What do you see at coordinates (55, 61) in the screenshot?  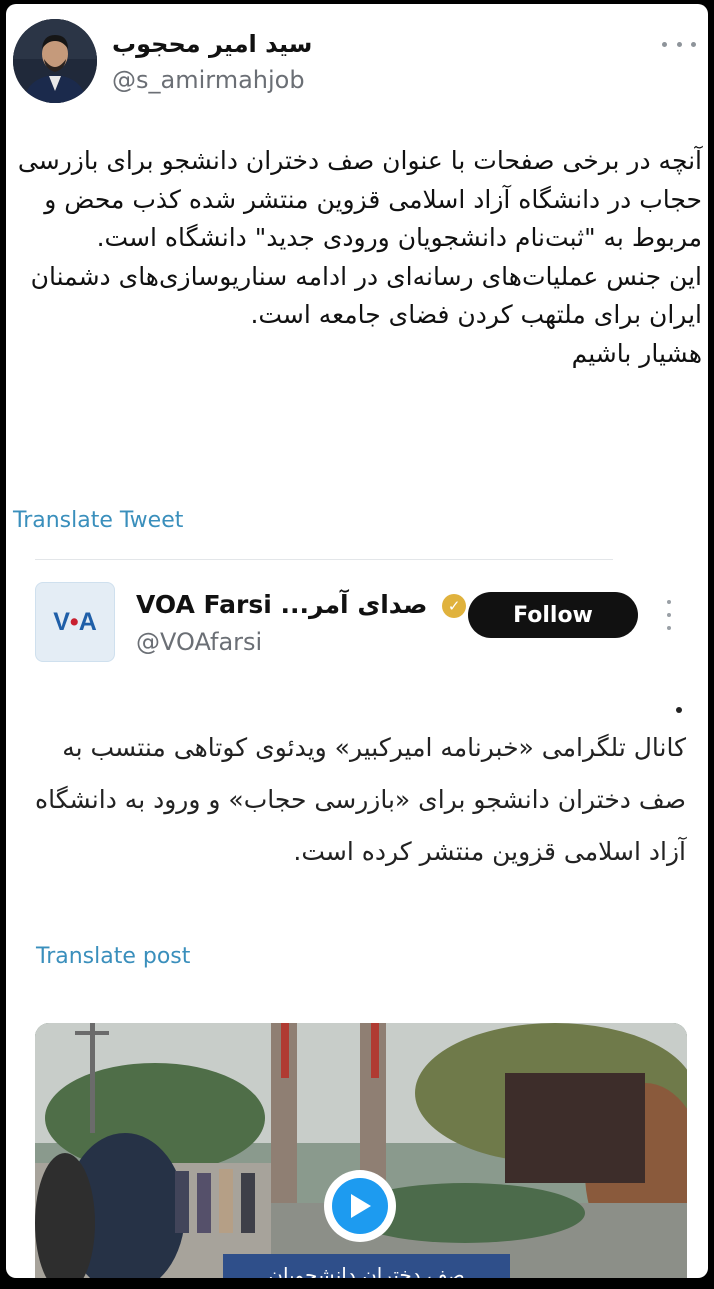 I see `avatar` at bounding box center [55, 61].